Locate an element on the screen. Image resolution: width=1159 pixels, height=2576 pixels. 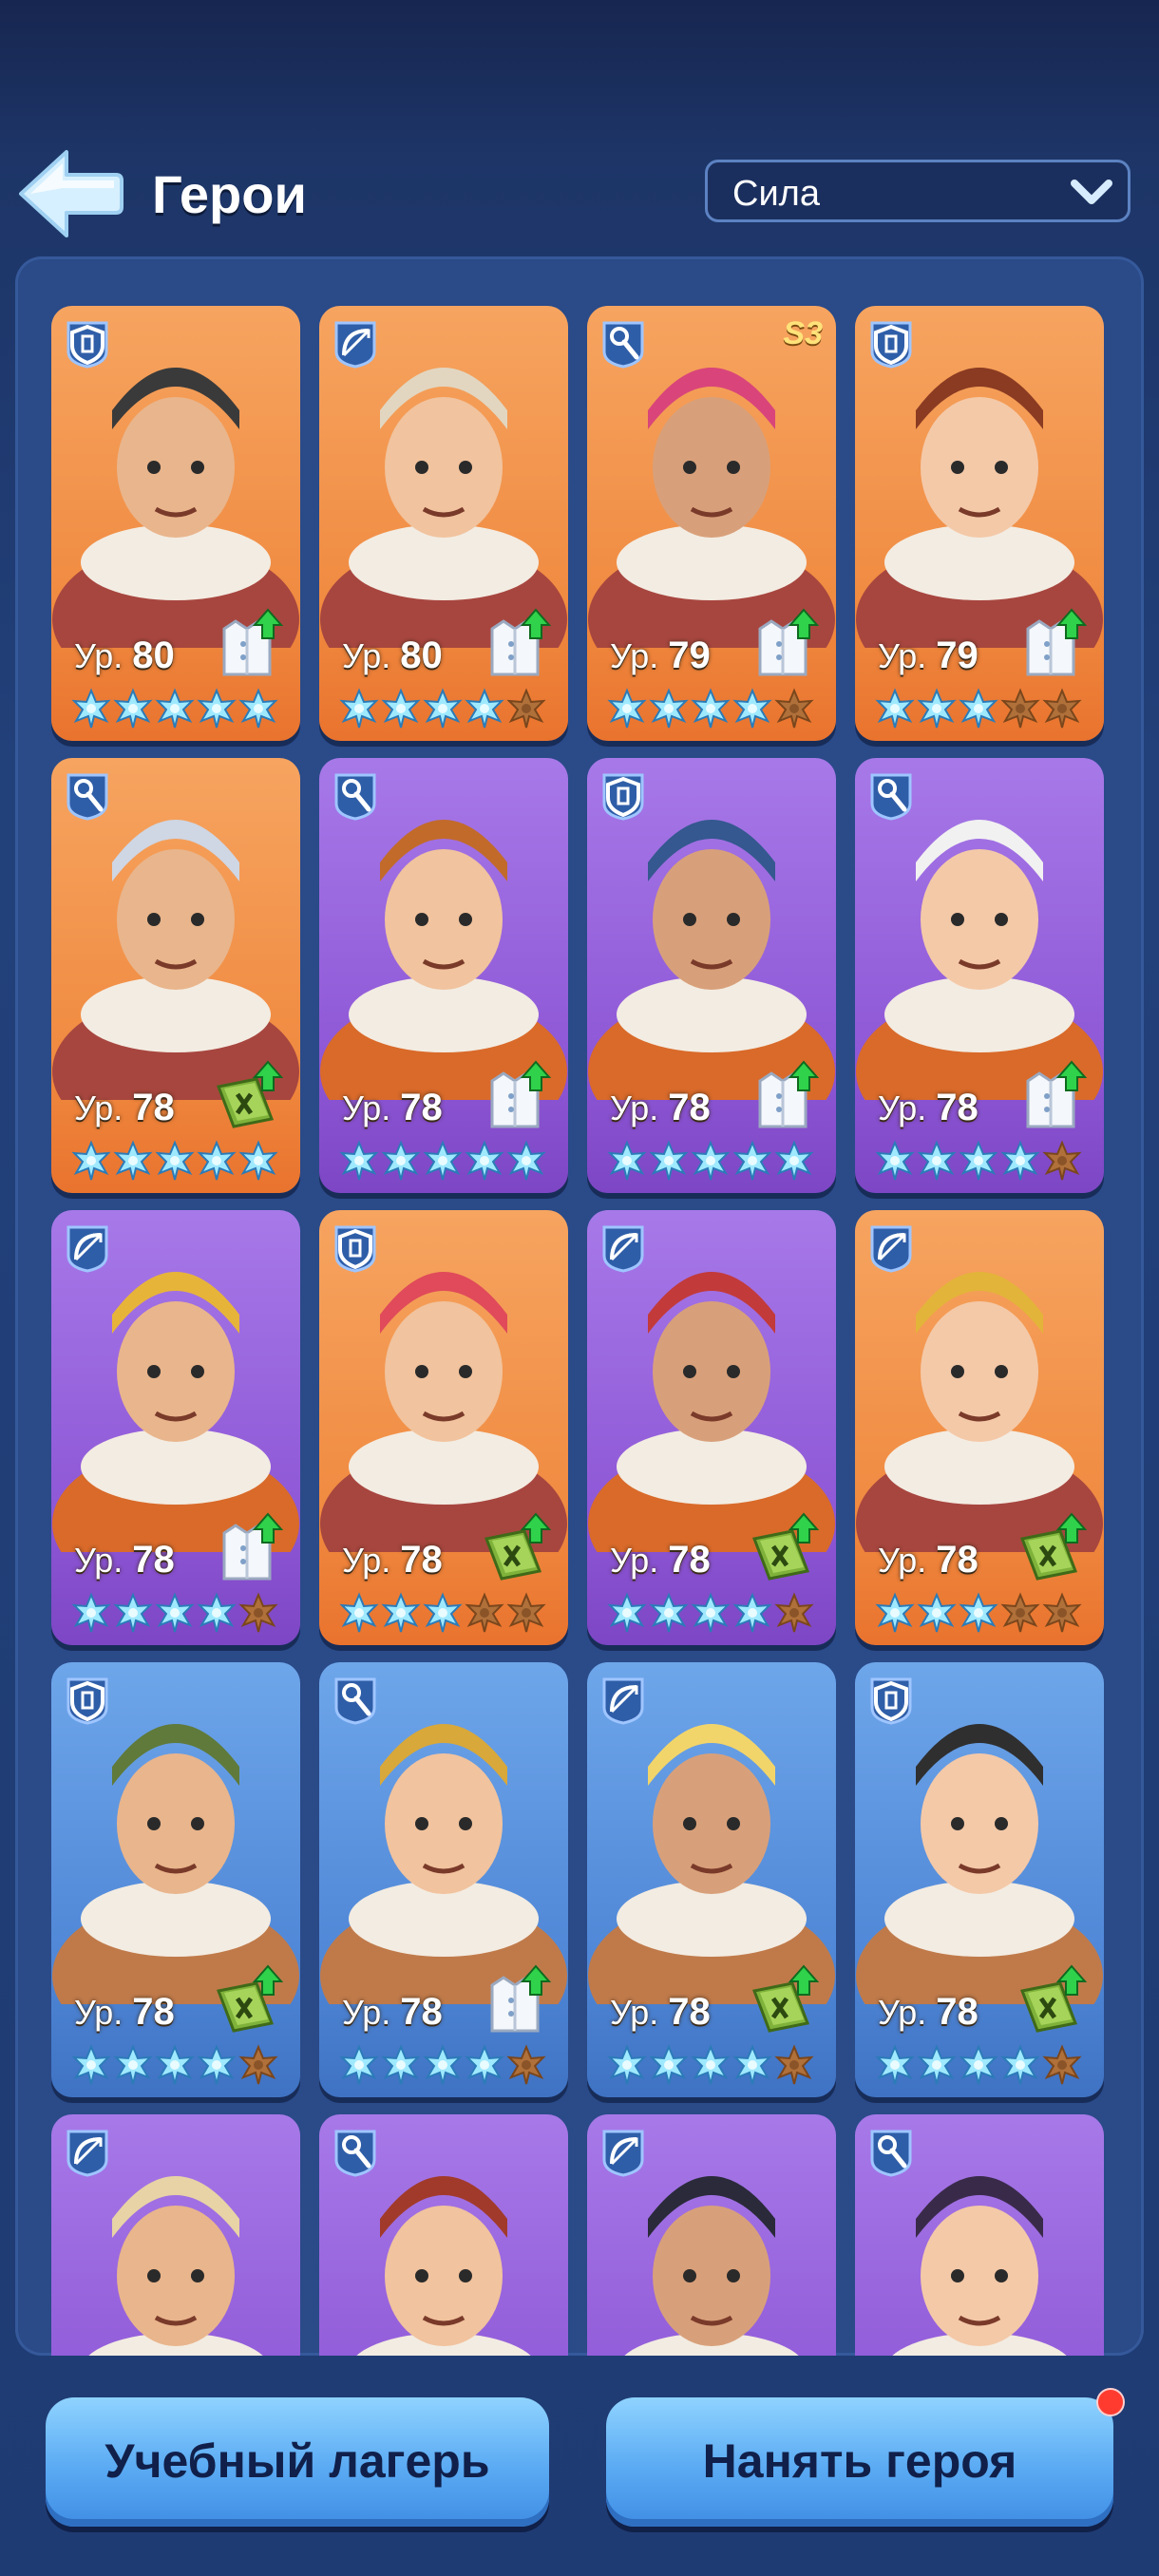
hero-level: Ур. 79 is located at coordinates (660, 656).